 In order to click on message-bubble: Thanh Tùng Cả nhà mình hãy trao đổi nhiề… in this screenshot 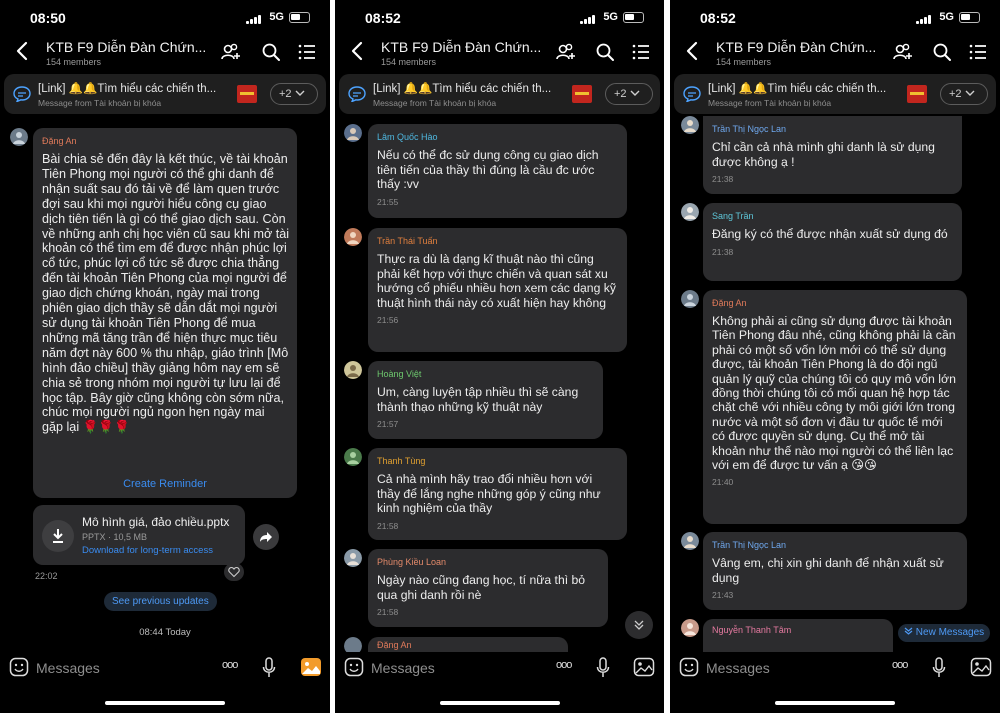, I will do `click(497, 494)`.